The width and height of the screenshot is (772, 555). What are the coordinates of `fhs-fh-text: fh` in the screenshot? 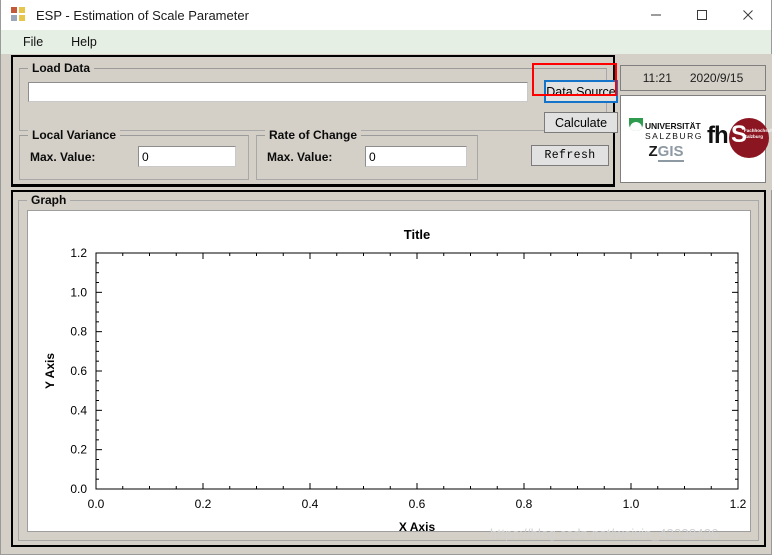 It's located at (718, 135).